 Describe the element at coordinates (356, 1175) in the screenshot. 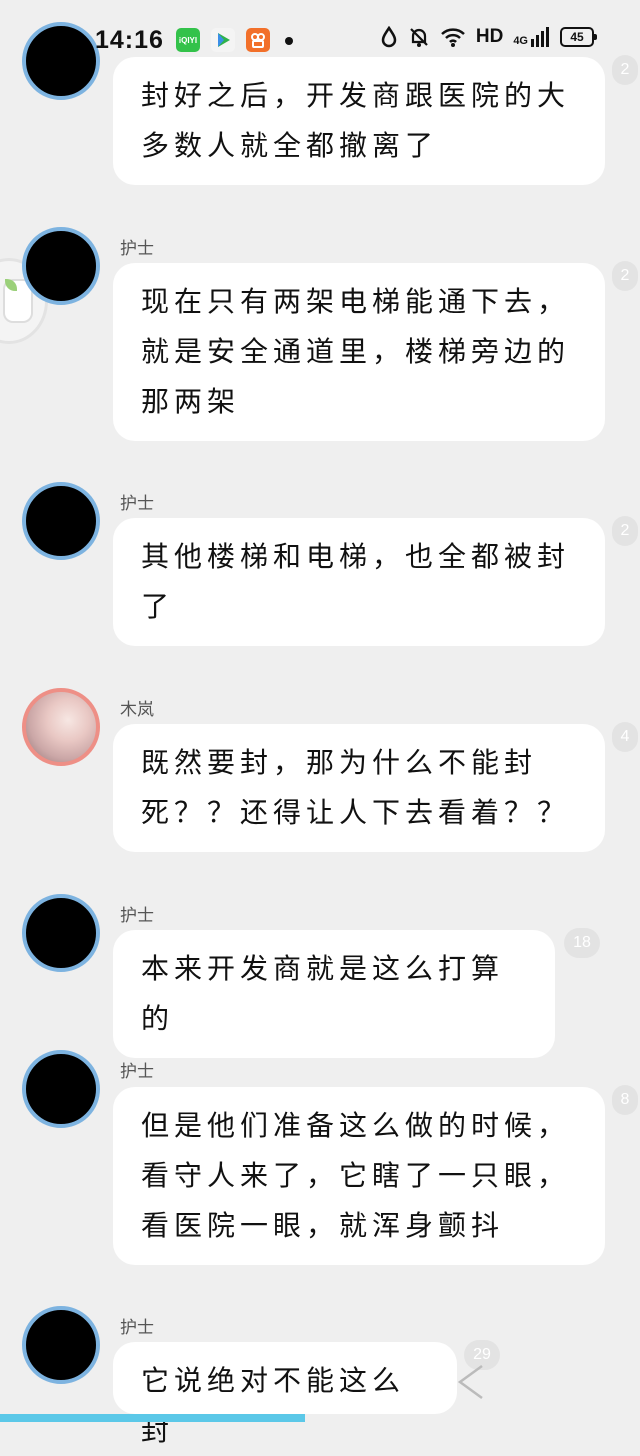

I see `message-line: 看守人来了，它瞎了一只眼，` at that location.